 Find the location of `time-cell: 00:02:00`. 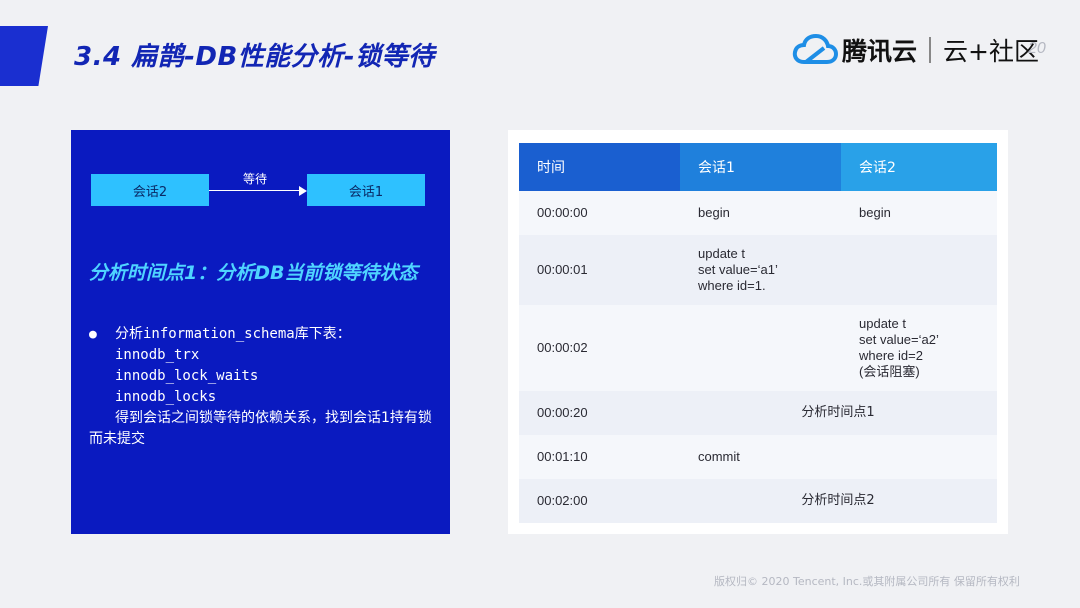

time-cell: 00:02:00 is located at coordinates (599, 501).